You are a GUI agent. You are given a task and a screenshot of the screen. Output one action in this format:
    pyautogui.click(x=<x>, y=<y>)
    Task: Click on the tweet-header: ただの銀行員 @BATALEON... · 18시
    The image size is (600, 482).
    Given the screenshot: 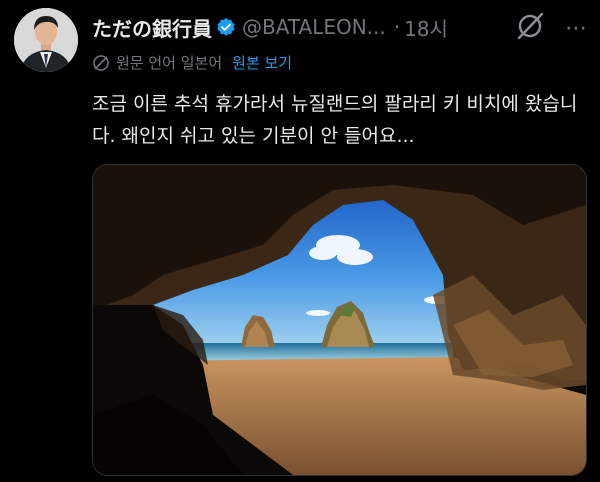 What is the action you would take?
    pyautogui.click(x=339, y=27)
    